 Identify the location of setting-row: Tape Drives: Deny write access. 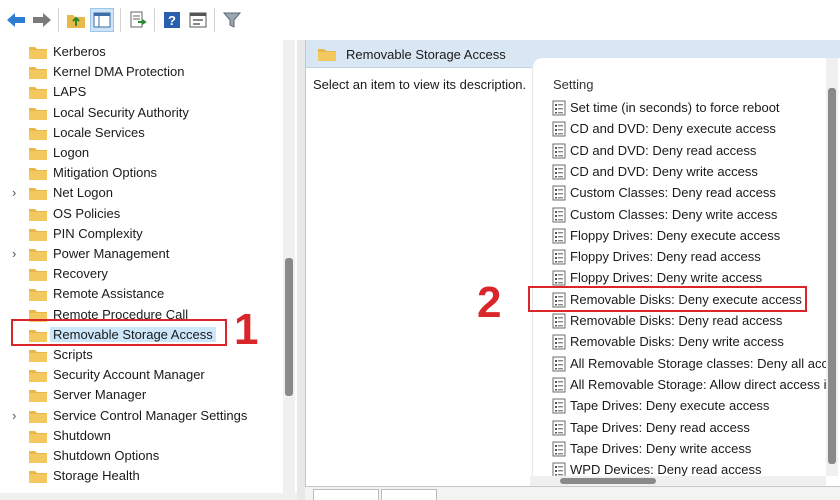
(683, 448).